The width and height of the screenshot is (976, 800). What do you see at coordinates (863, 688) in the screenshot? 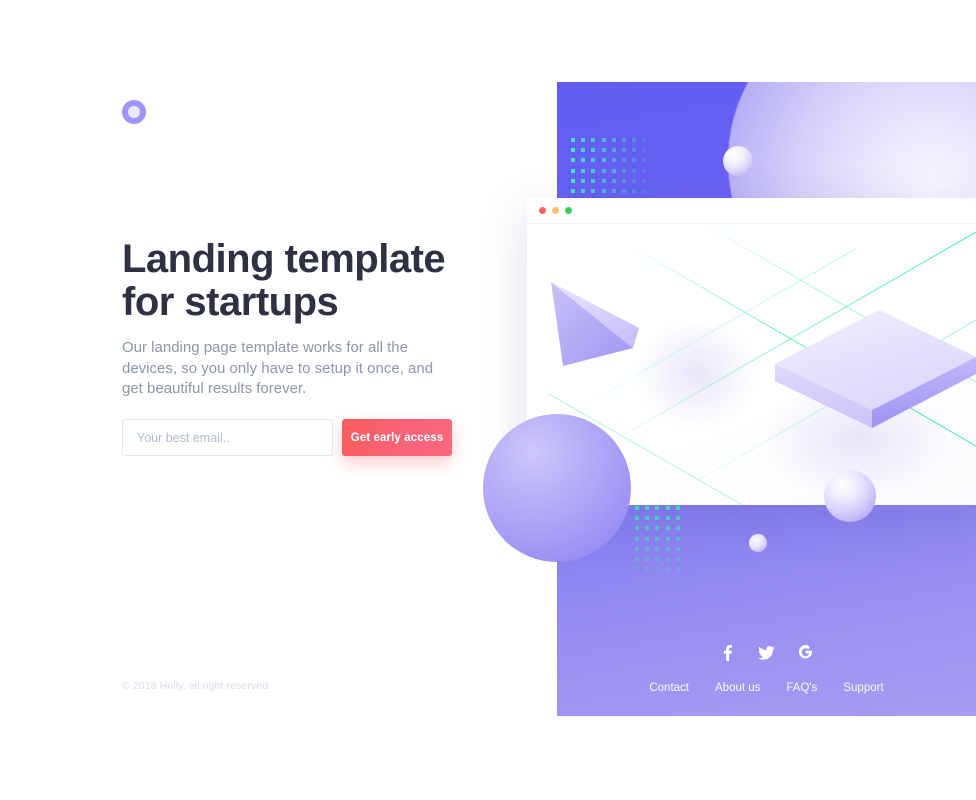
I see `footer-link-support: Support` at bounding box center [863, 688].